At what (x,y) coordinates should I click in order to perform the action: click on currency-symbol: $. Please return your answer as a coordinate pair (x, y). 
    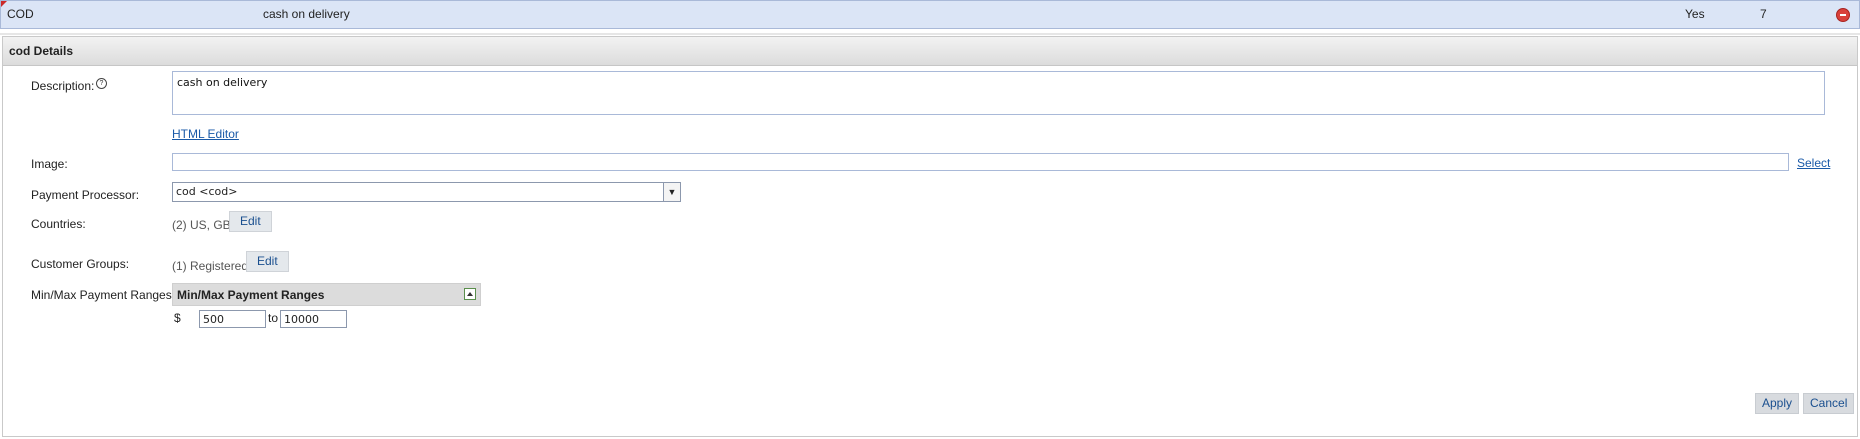
    Looking at the image, I should click on (177, 318).